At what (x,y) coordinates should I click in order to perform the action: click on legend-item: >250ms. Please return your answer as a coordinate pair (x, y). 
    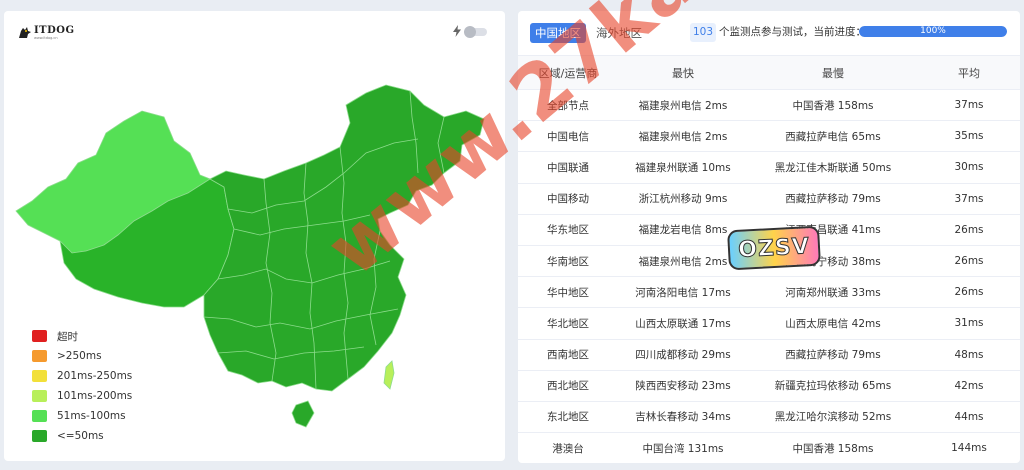
    Looking at the image, I should click on (82, 356).